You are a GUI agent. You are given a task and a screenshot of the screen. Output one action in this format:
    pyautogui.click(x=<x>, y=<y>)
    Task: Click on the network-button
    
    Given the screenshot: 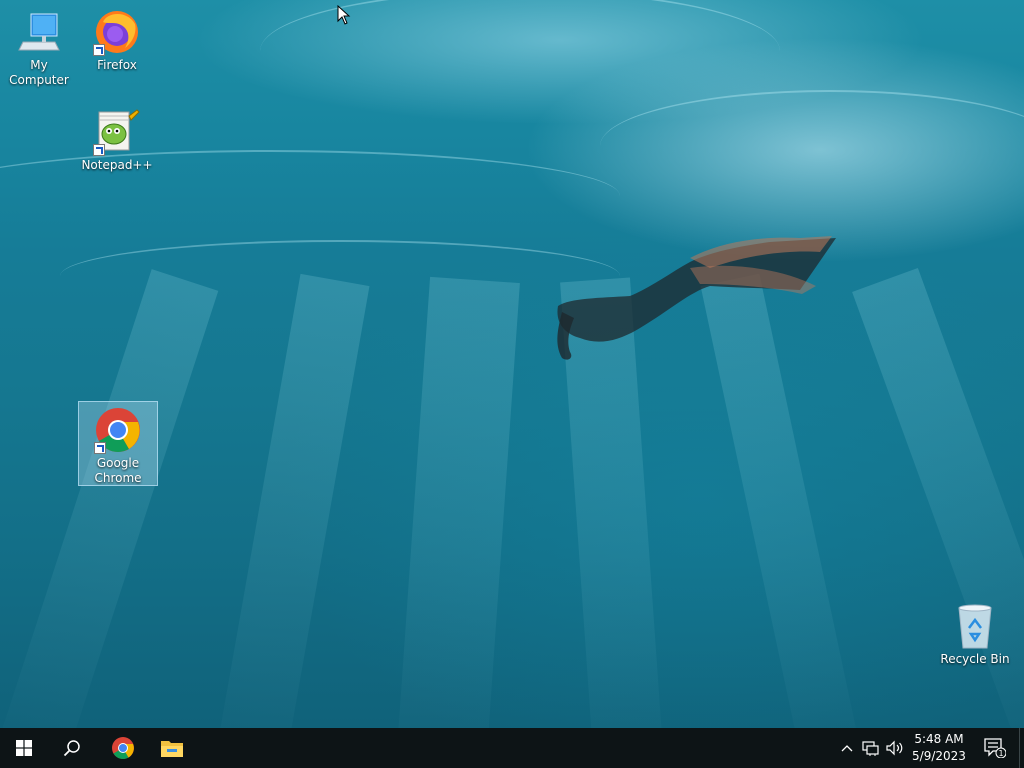 What is the action you would take?
    pyautogui.click(x=871, y=748)
    